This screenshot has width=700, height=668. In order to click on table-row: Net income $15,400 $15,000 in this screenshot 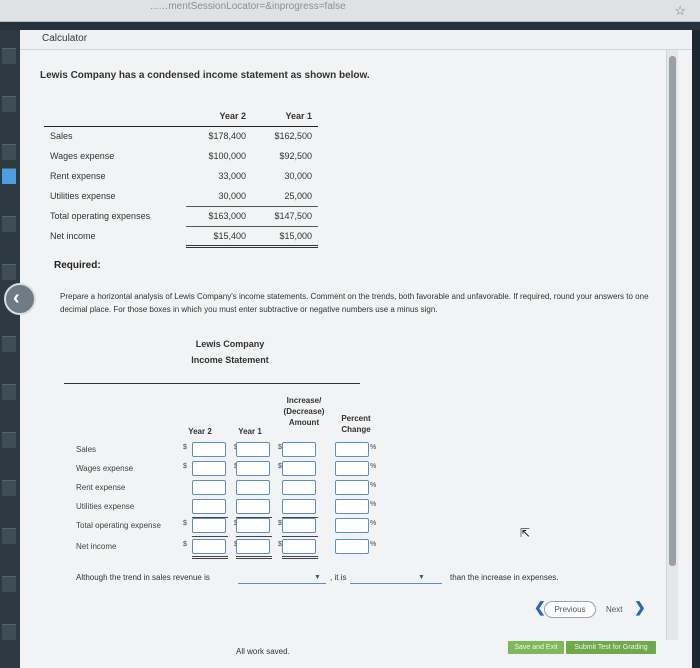, I will do `click(181, 237)`.